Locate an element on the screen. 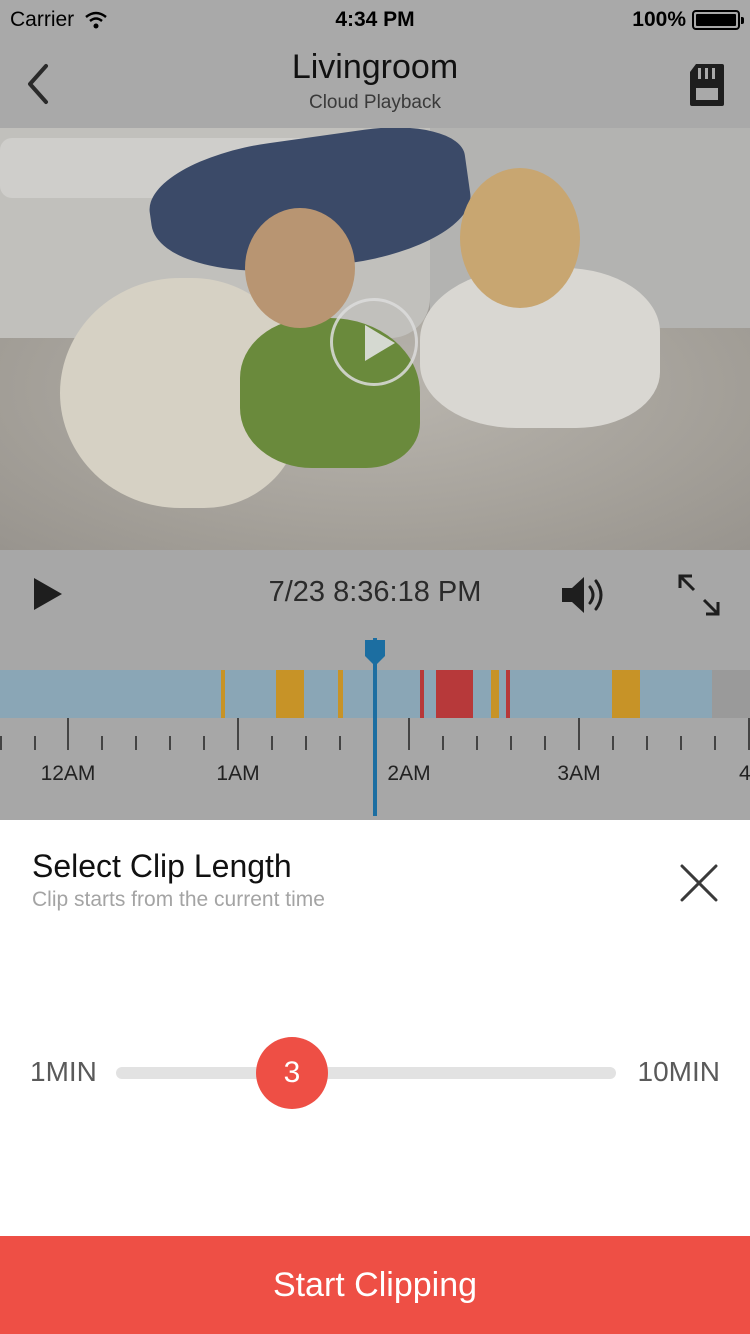 This screenshot has width=750, height=1334. playback-controls: 7/23 8:36:18 PM is located at coordinates (375, 594).